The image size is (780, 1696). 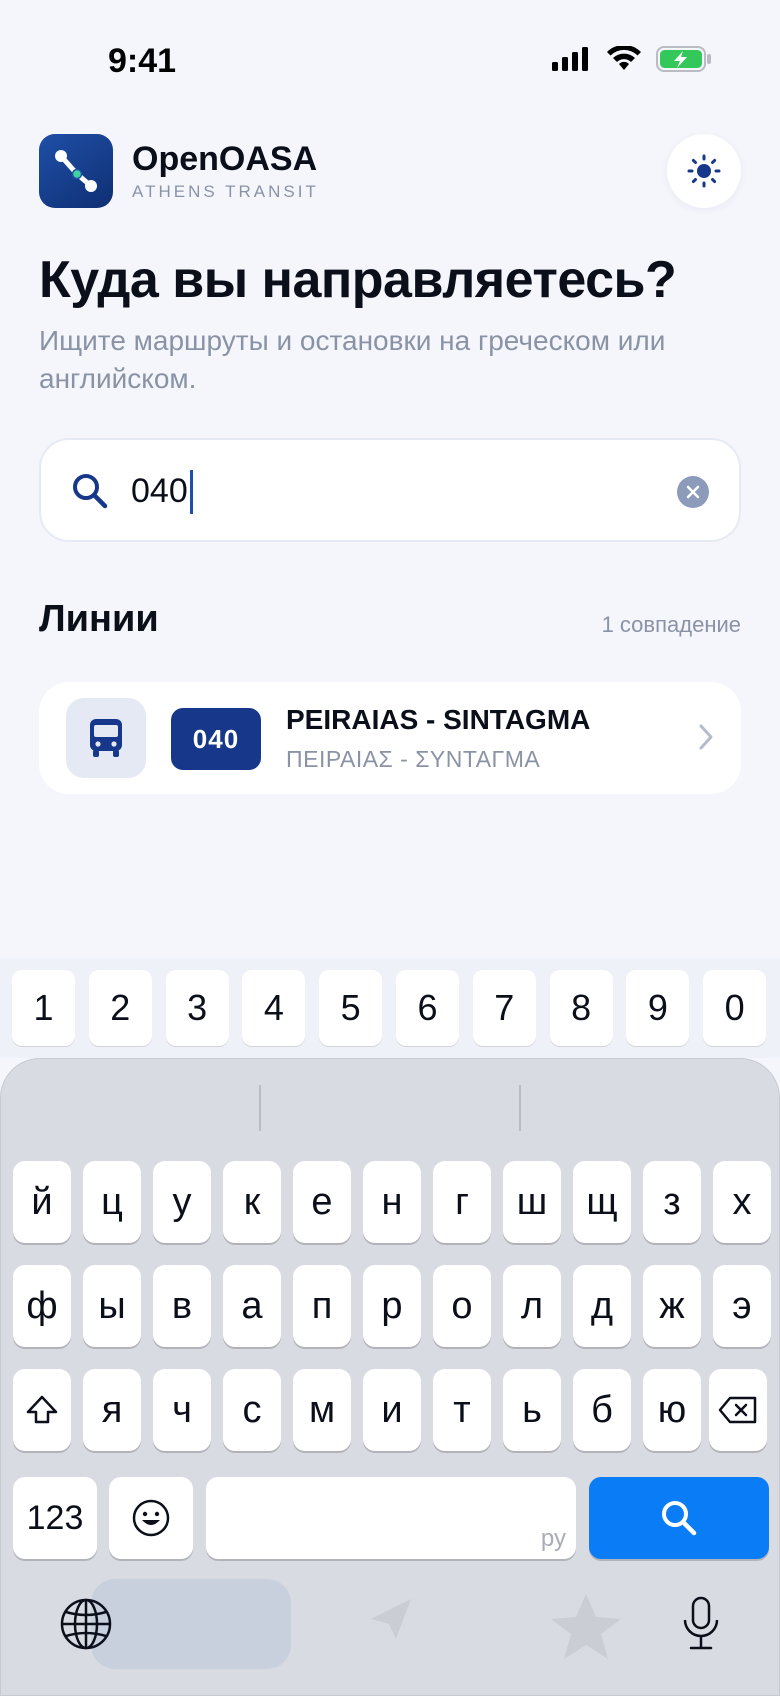 I want to click on number-key: 9, so click(x=658, y=1008).